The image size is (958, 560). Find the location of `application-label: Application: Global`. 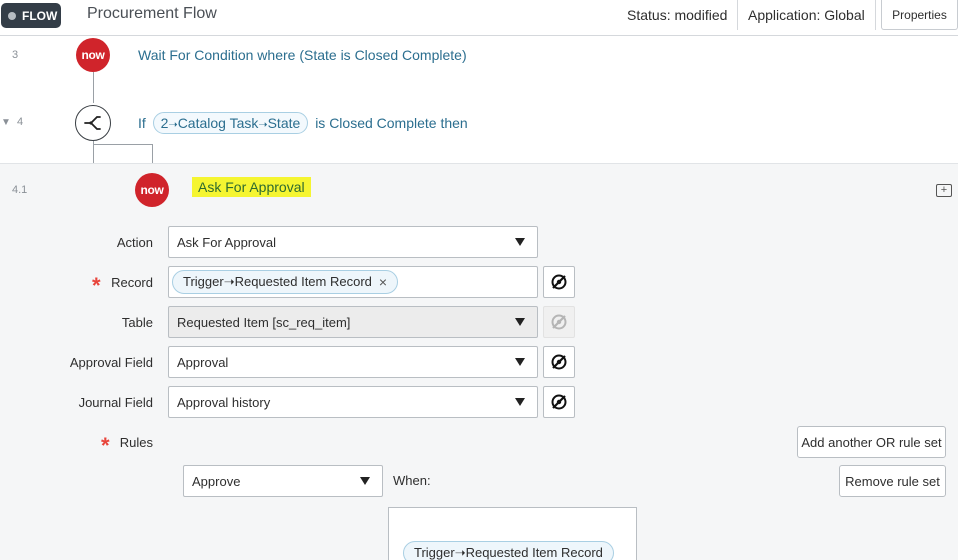

application-label: Application: Global is located at coordinates (806, 15).